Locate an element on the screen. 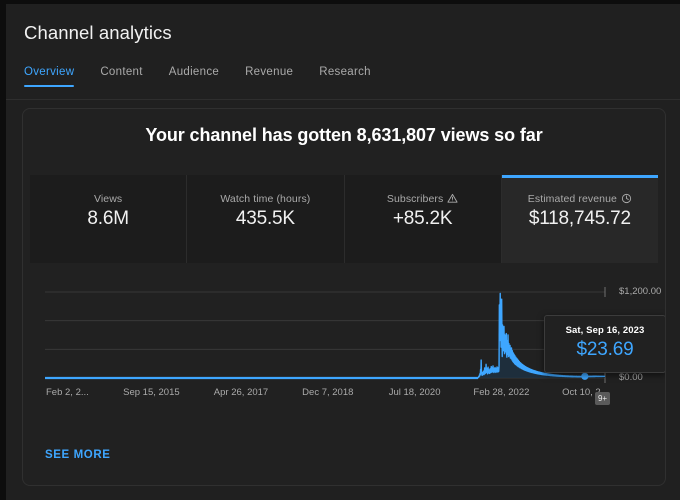  metric-card-estimated-revenue: Estimated revenue $118,745.72 is located at coordinates (580, 219).